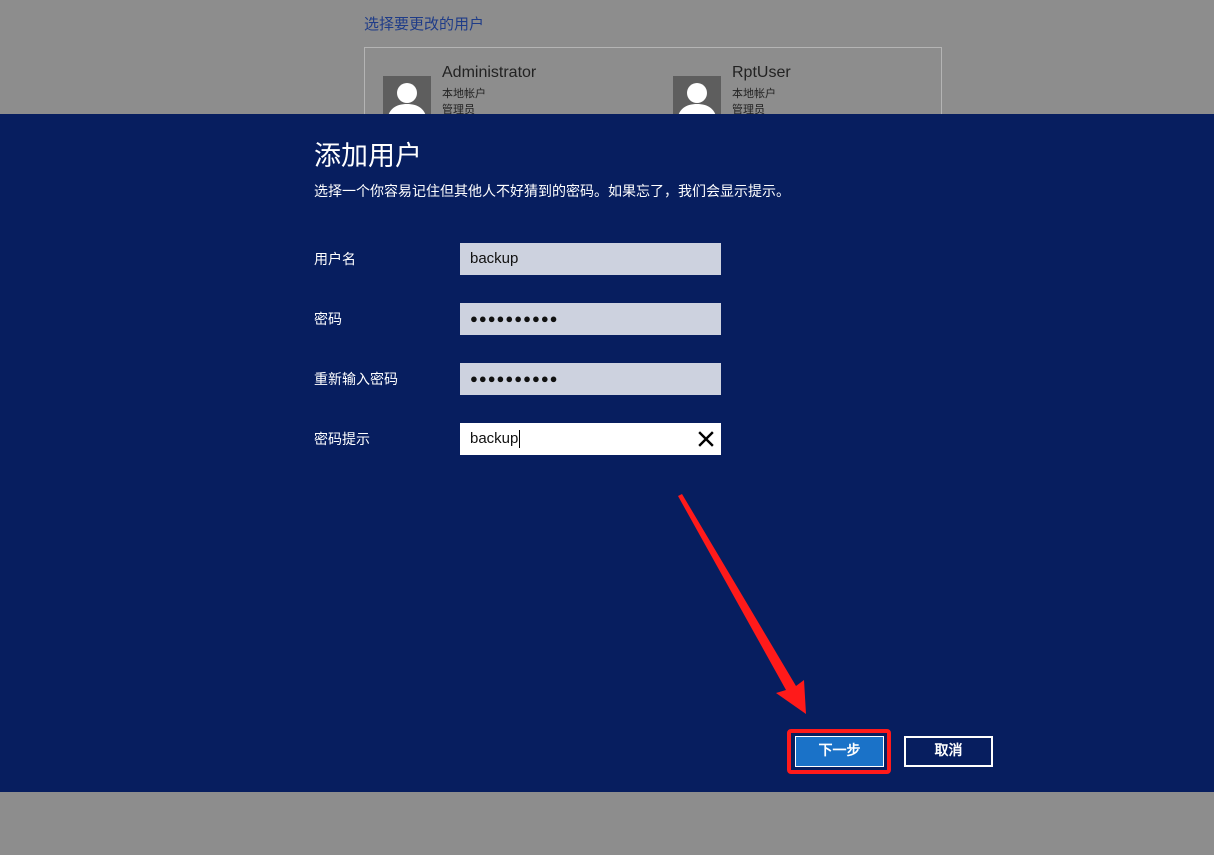 The image size is (1214, 855). I want to click on user-name: RptUser, so click(761, 72).